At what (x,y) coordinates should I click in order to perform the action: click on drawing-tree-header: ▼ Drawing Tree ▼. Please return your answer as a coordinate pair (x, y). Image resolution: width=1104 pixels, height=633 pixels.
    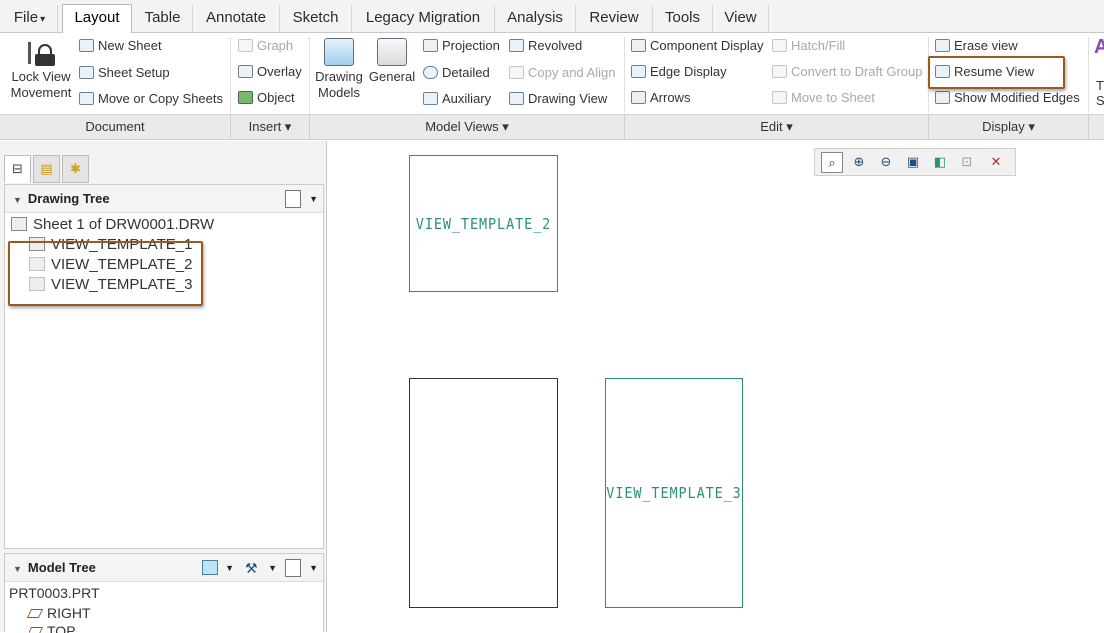
    Looking at the image, I should click on (164, 199).